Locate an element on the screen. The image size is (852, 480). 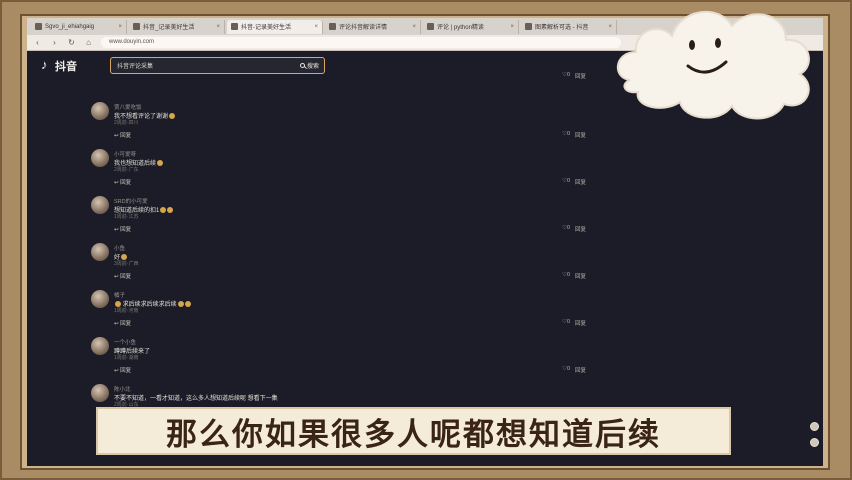
browser-tab: Sgvo_ji_ehiahgaig × is located at coordinates (79, 26).